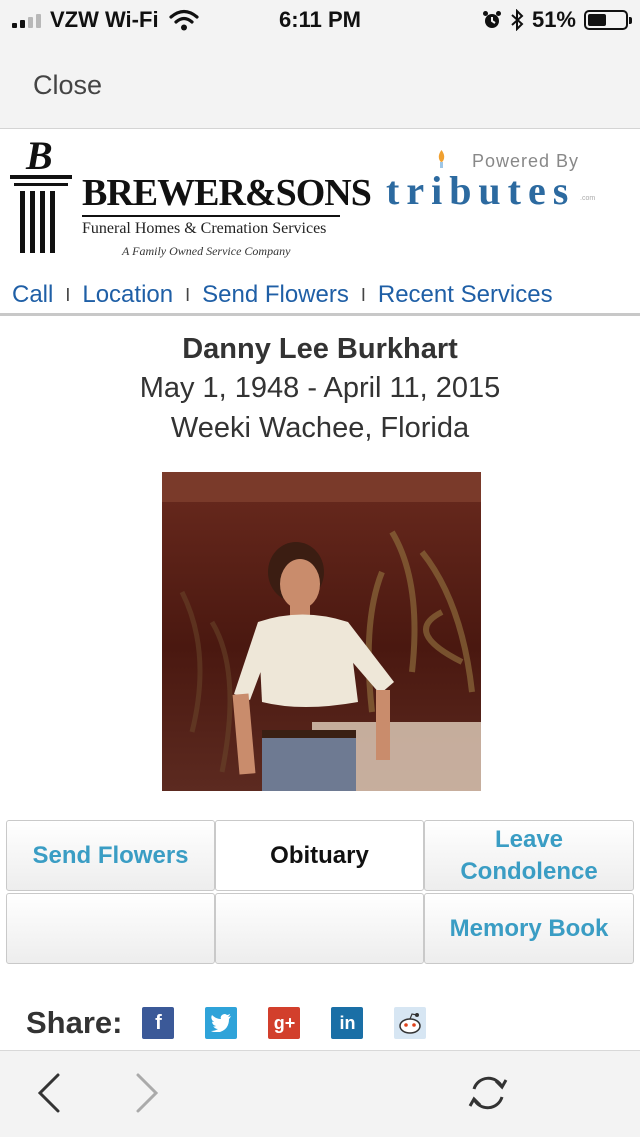  Describe the element at coordinates (275, 295) in the screenshot. I see `nav-send-flowers: Send Flowers` at that location.